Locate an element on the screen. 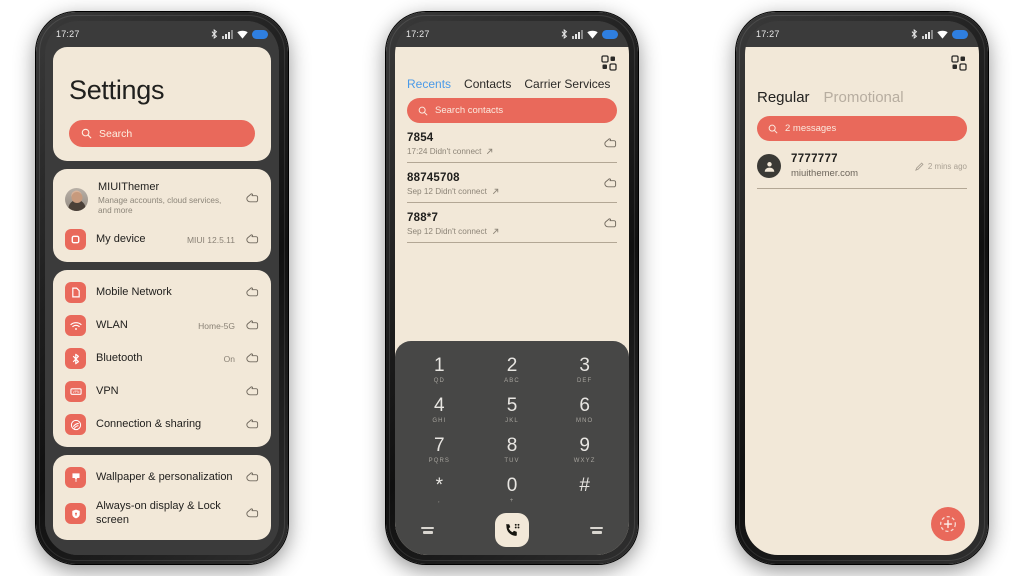 The width and height of the screenshot is (1024, 576). key-digit: 9 is located at coordinates (584, 445).